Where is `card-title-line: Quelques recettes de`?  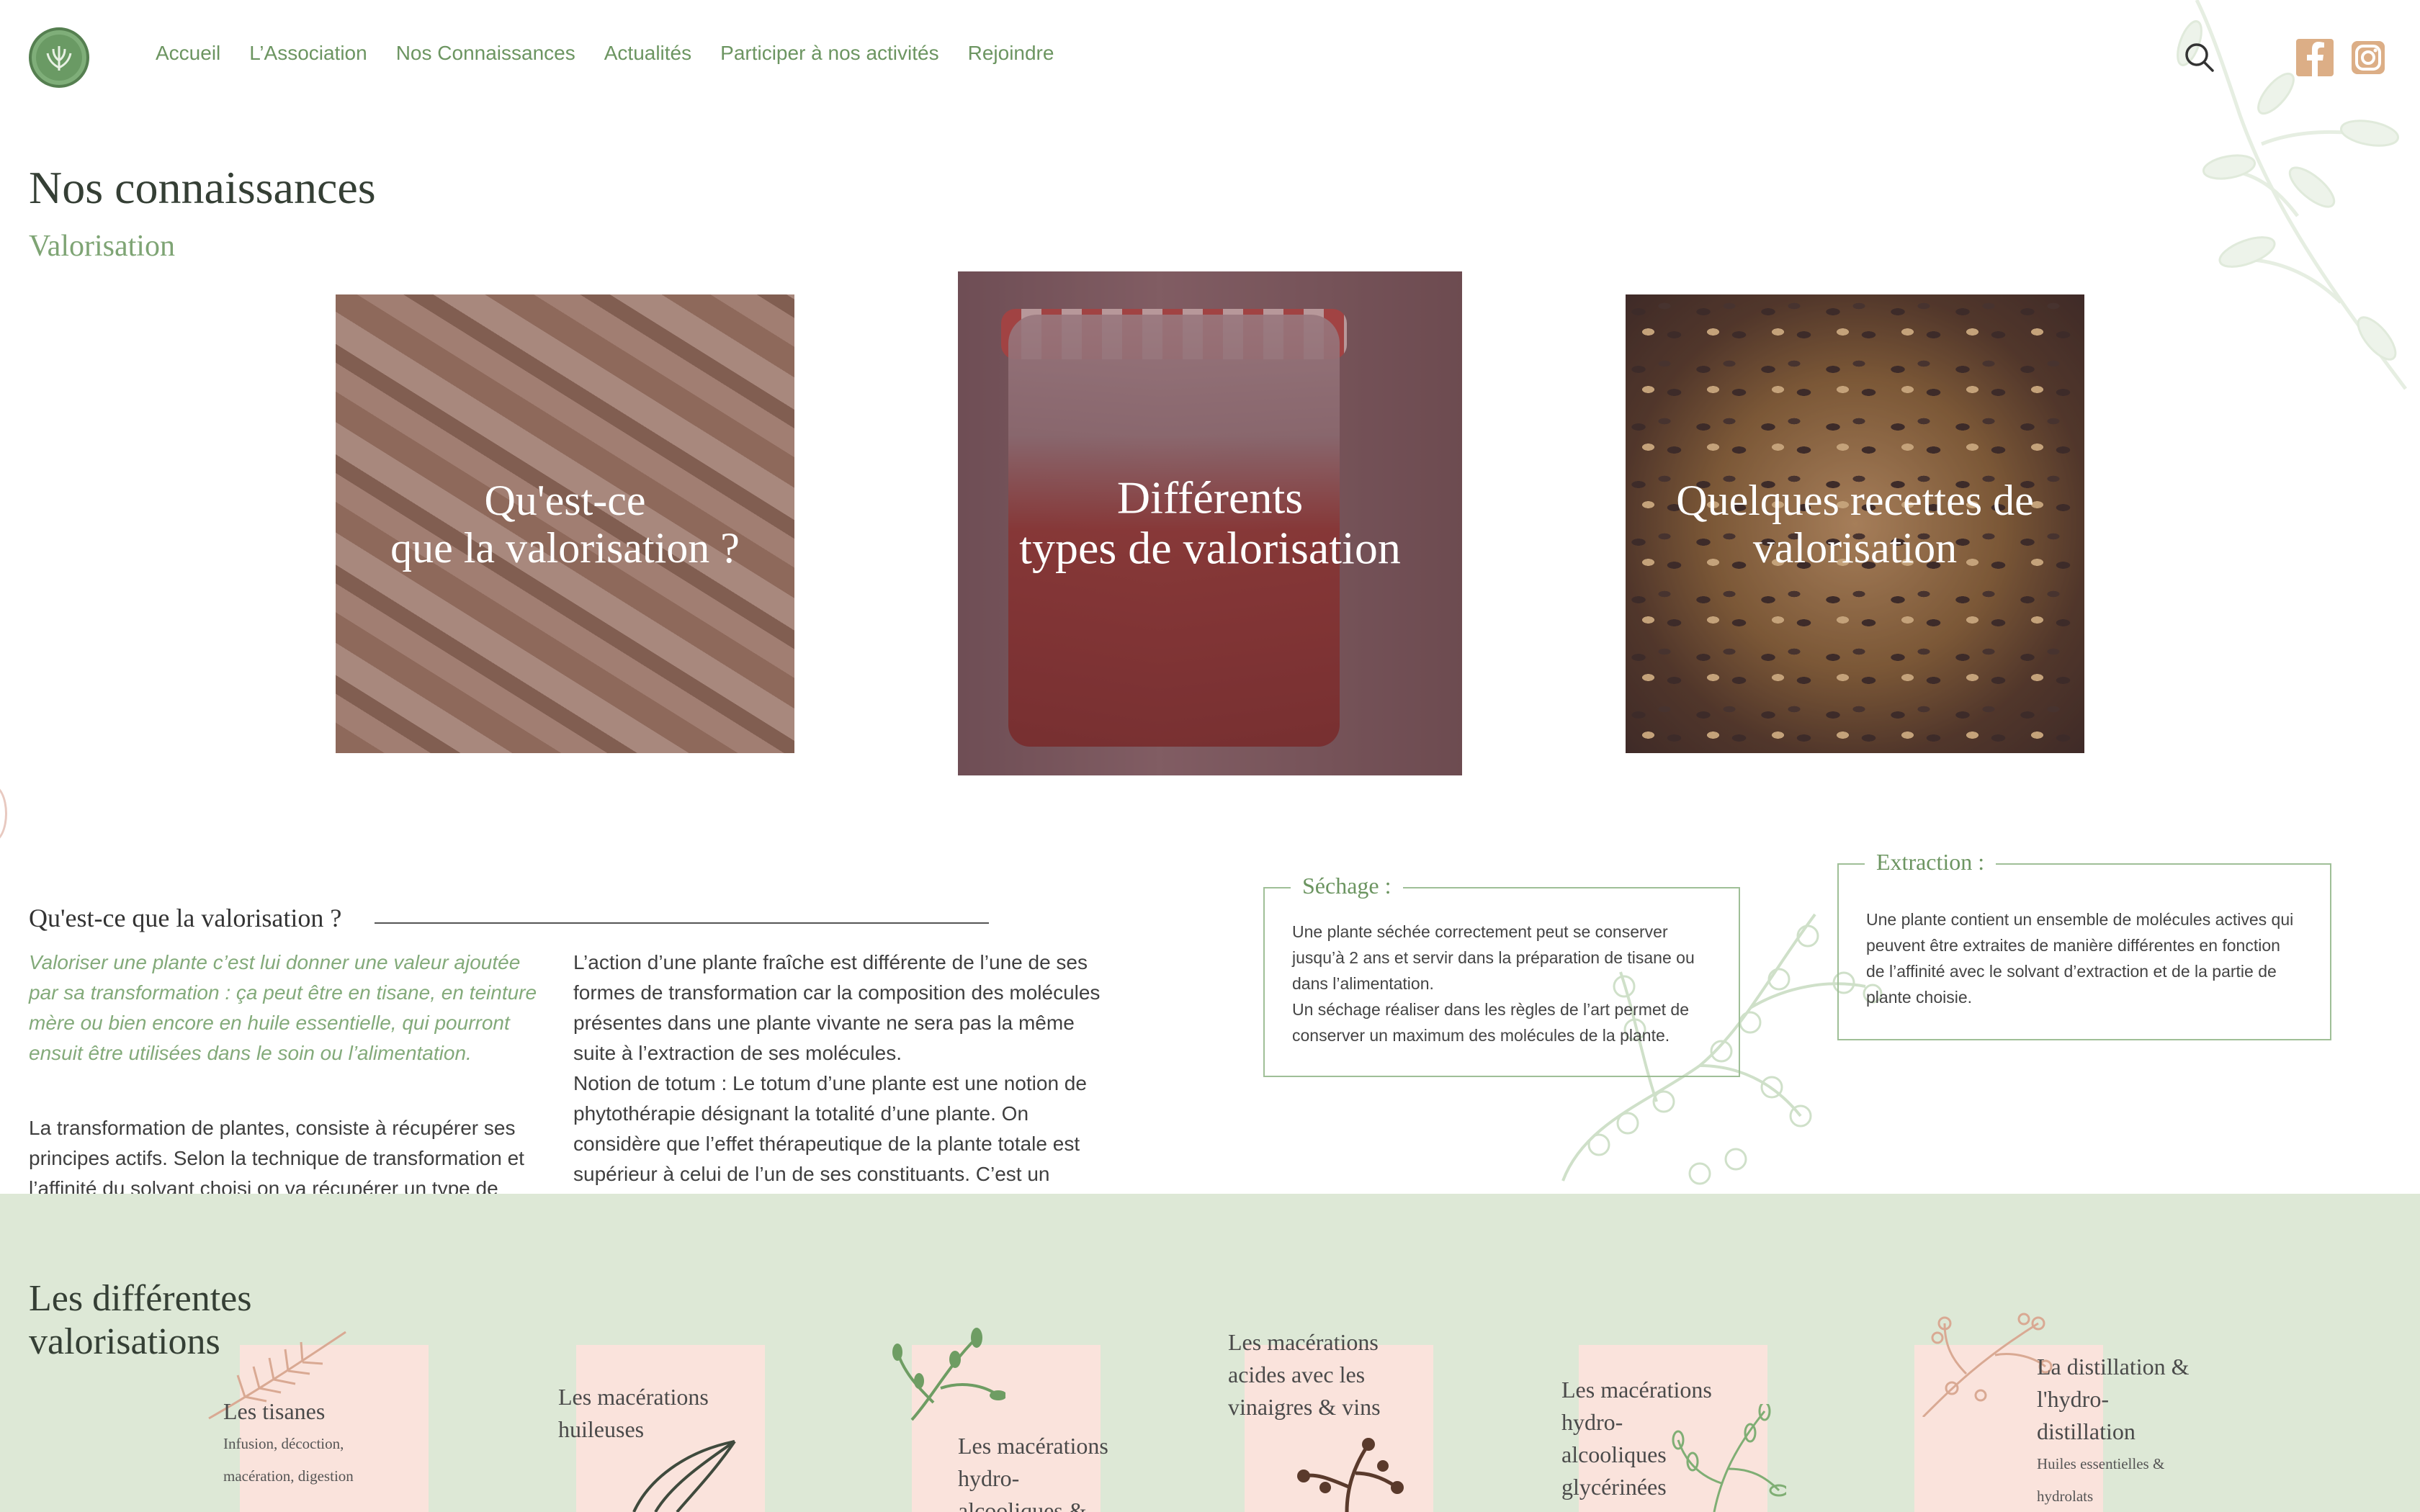 card-title-line: Quelques recettes de is located at coordinates (1855, 500).